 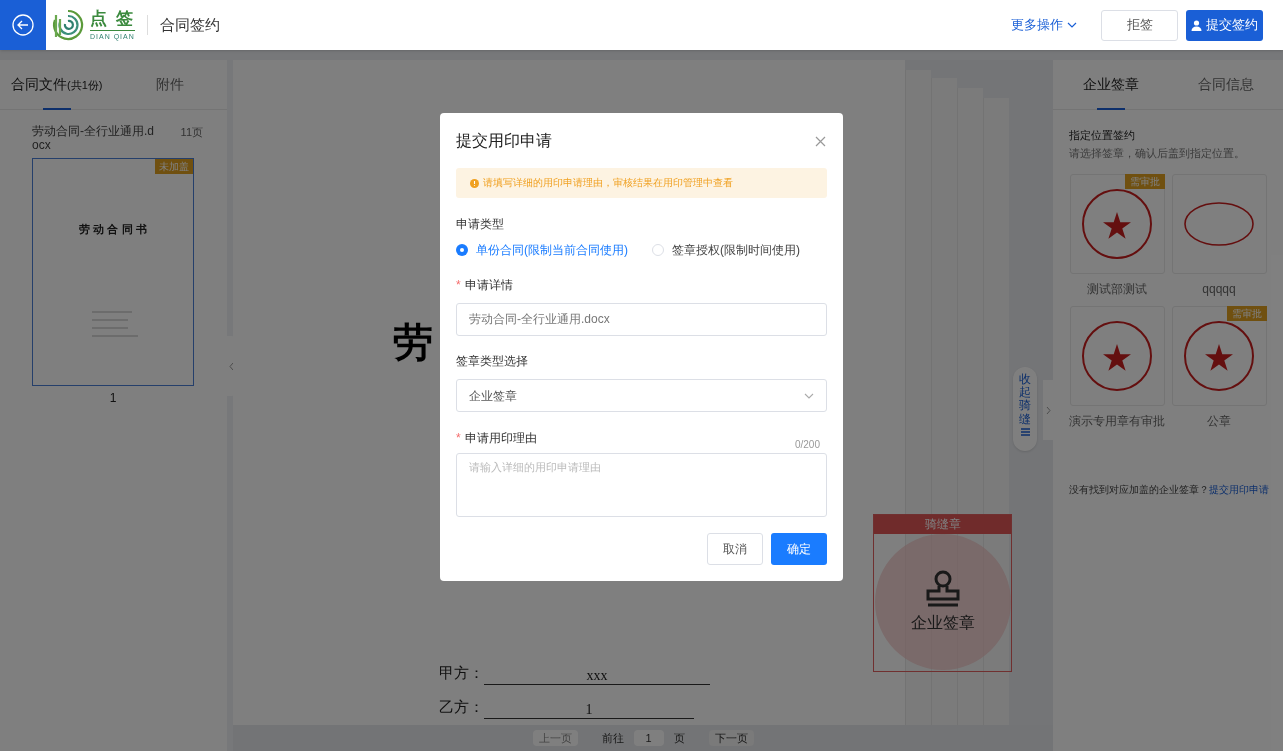 I want to click on seal-drawing, so click(x=1219, y=224).